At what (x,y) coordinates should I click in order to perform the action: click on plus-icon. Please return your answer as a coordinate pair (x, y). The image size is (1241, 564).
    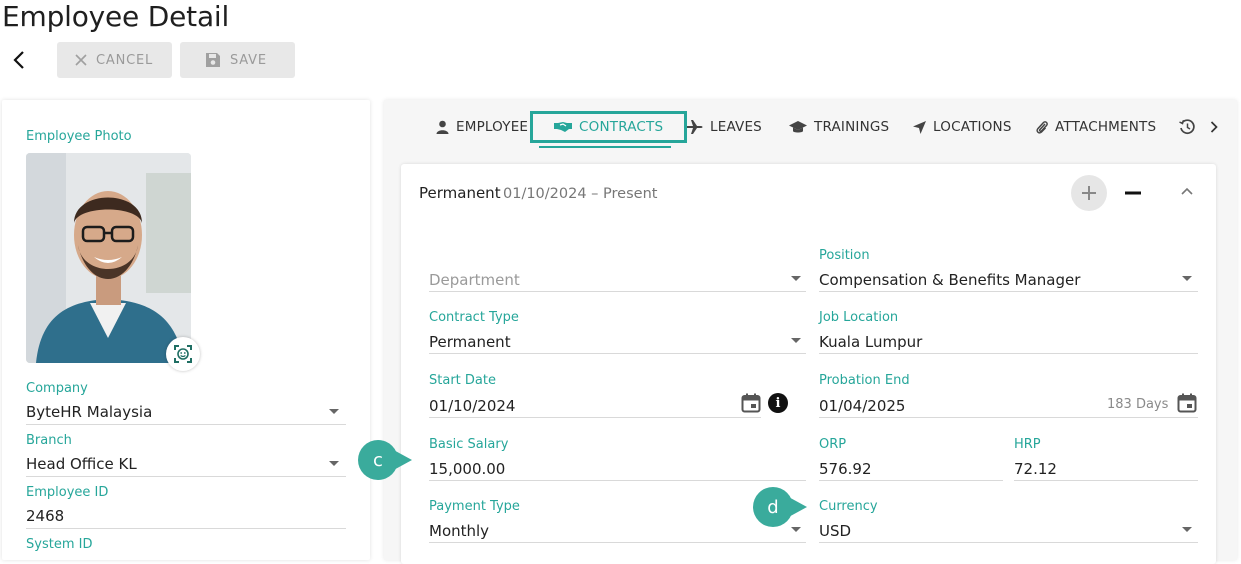
    Looking at the image, I should click on (1089, 193).